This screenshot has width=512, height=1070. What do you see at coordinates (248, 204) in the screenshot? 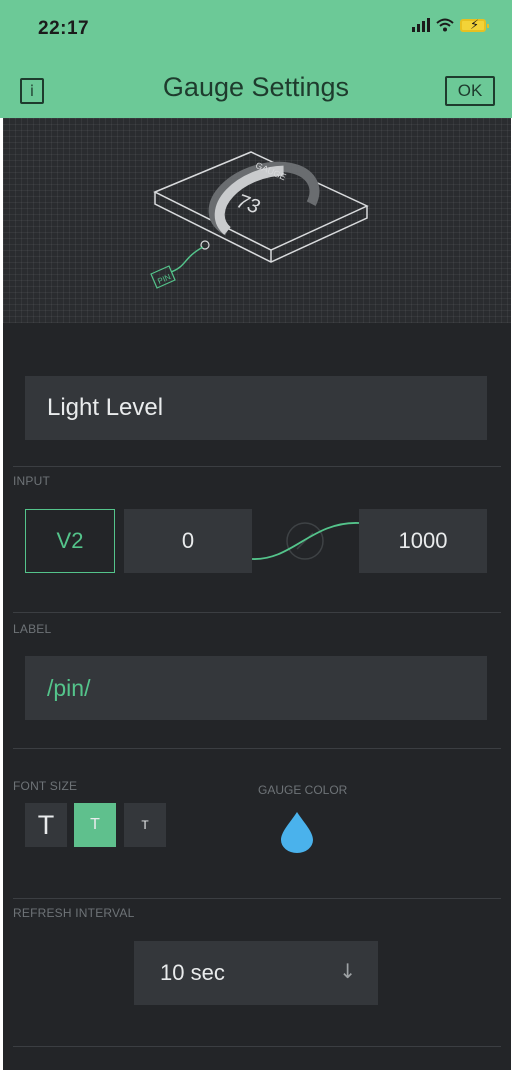
I see `gauge-value-text: 73` at bounding box center [248, 204].